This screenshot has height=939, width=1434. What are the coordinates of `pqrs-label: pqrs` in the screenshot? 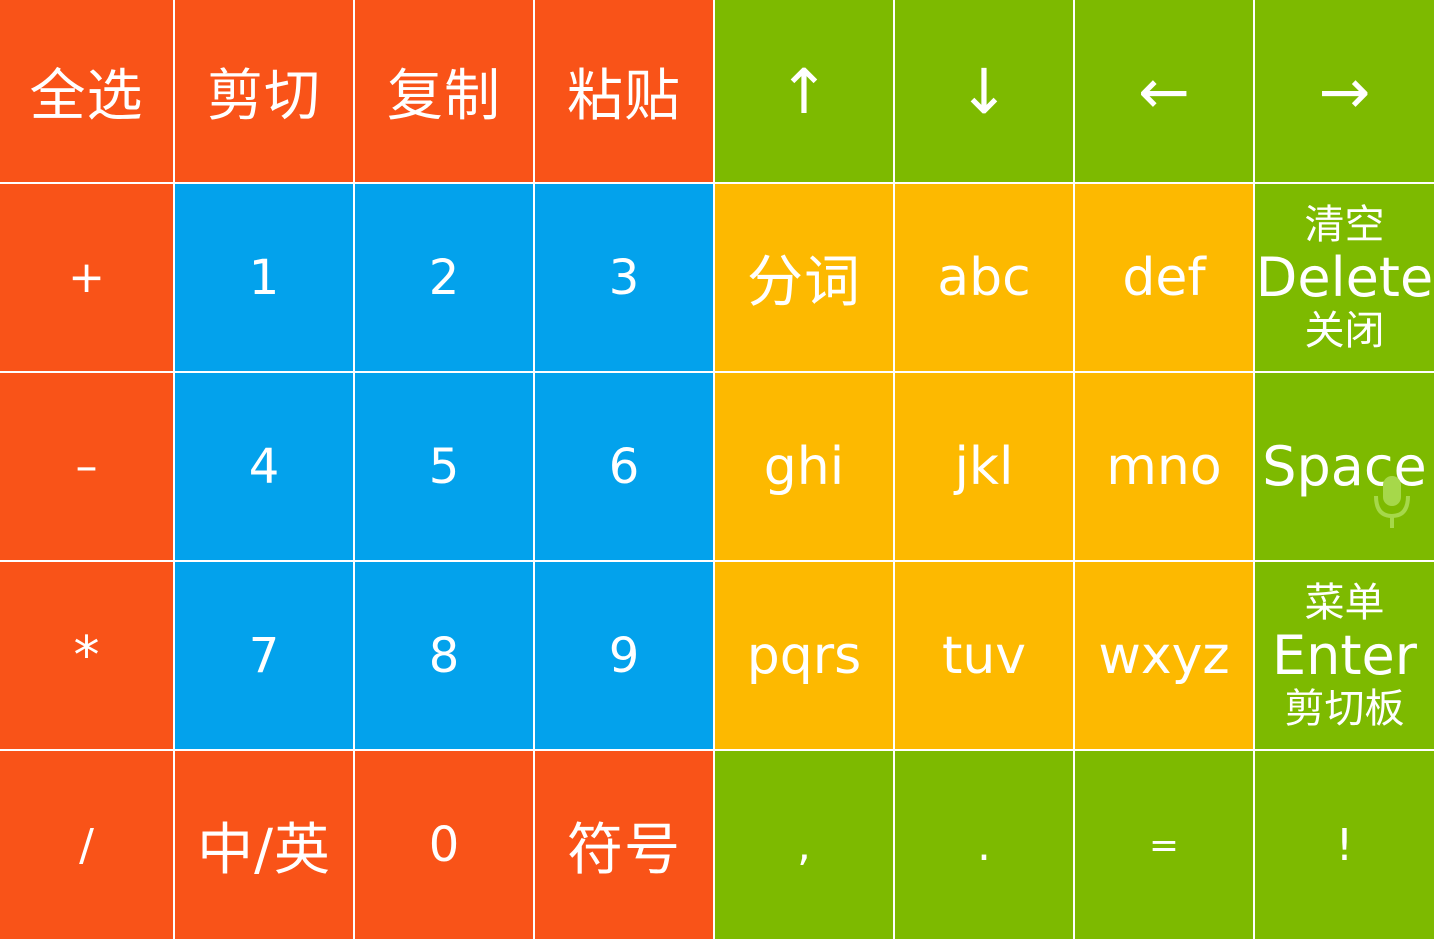 It's located at (804, 655).